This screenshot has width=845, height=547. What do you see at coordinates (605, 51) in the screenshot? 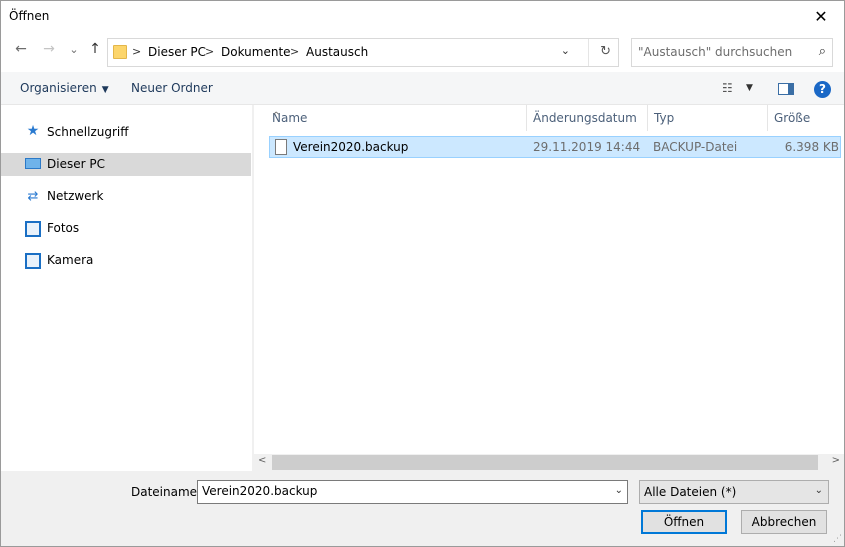
I see `refresh-icon: ↻` at bounding box center [605, 51].